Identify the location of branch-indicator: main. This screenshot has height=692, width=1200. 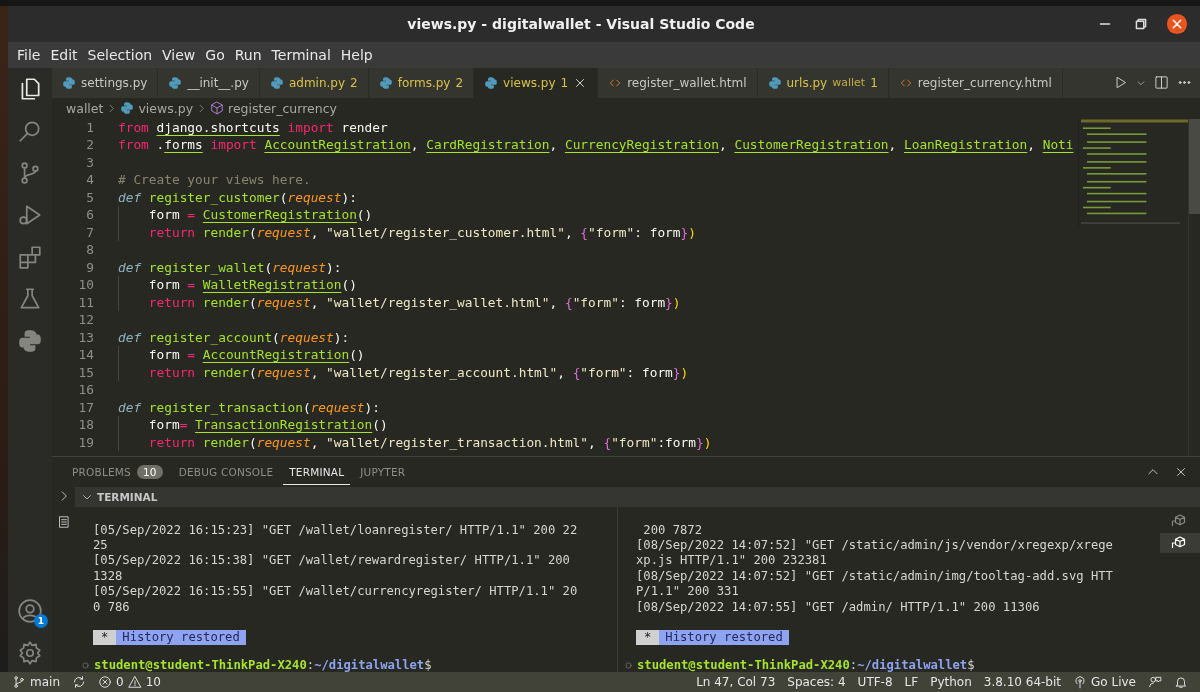
(36, 682).